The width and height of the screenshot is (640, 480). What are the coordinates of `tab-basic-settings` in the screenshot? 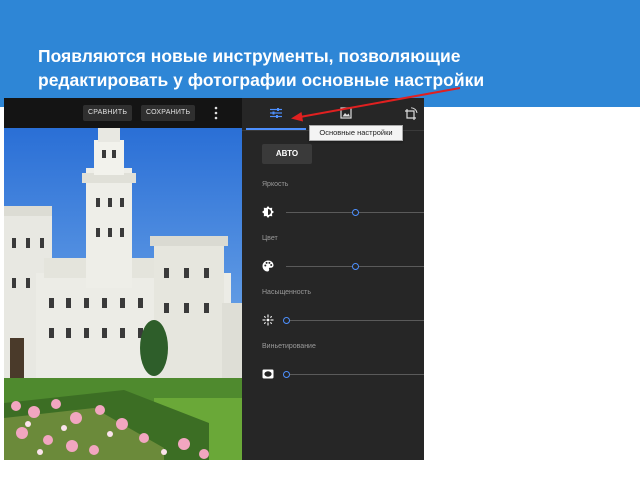 It's located at (276, 114).